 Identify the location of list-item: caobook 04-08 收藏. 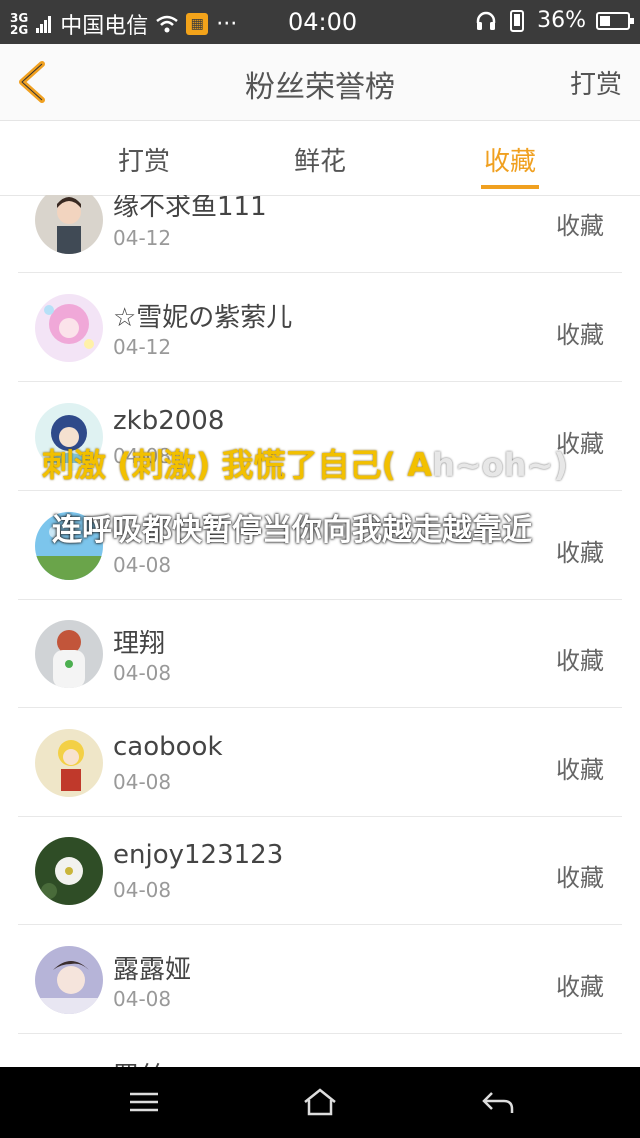
(320, 762).